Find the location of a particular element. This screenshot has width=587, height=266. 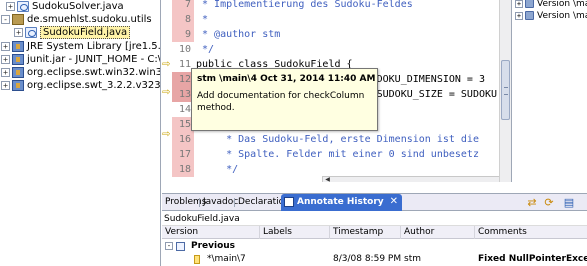

cell-timestamp: 8/3/08 8:59 PM is located at coordinates (367, 259).